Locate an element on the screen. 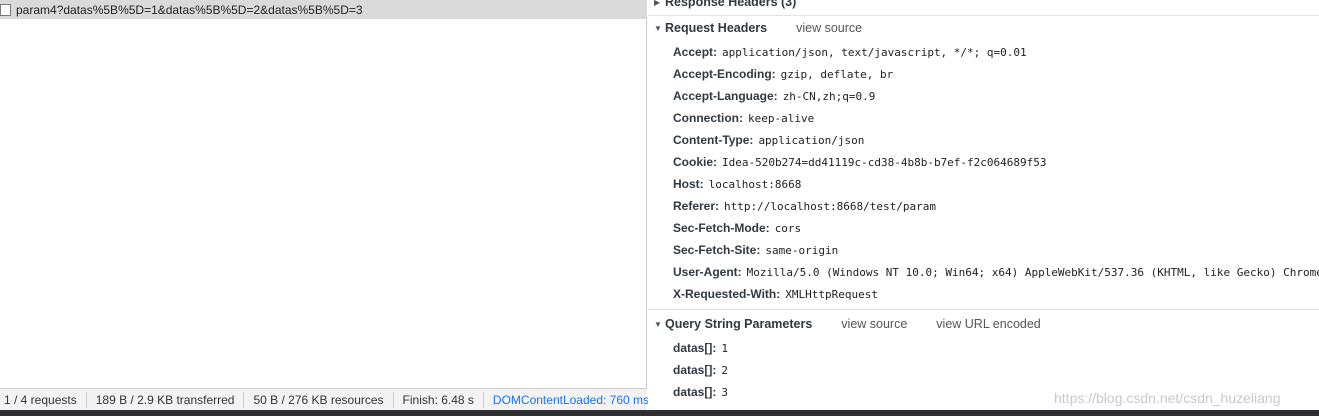 Image resolution: width=1319 pixels, height=416 pixels. header-name: Sec-Fetch-Mode: is located at coordinates (721, 228).